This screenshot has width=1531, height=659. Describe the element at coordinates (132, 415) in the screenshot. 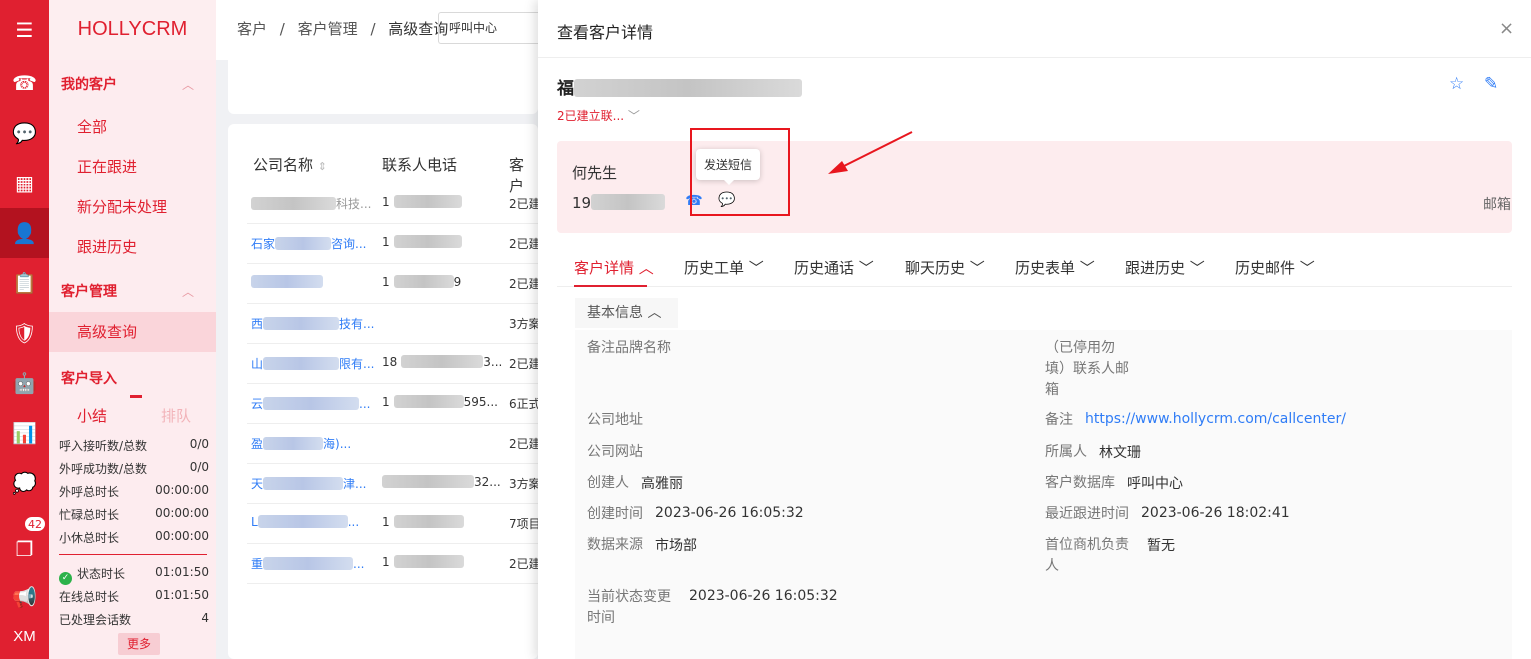

I see `summary-tabs: 小结 排队` at that location.